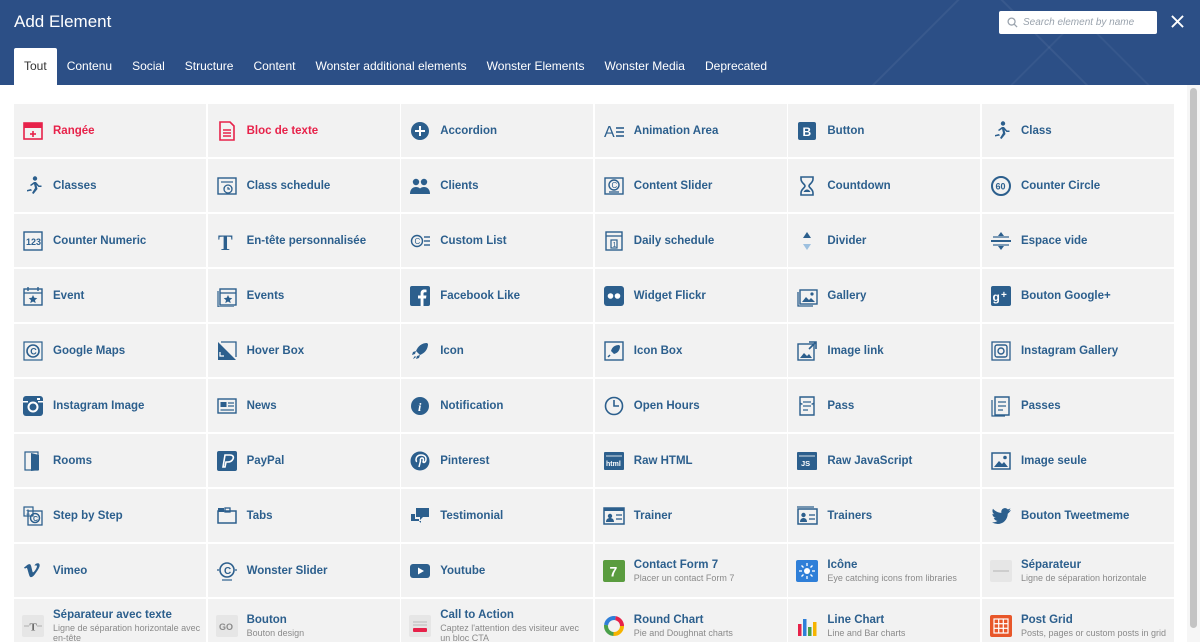 The height and width of the screenshot is (642, 1200). I want to click on element-bouton-tweetmeme: Bouton Tweetmeme, so click(1077, 515).